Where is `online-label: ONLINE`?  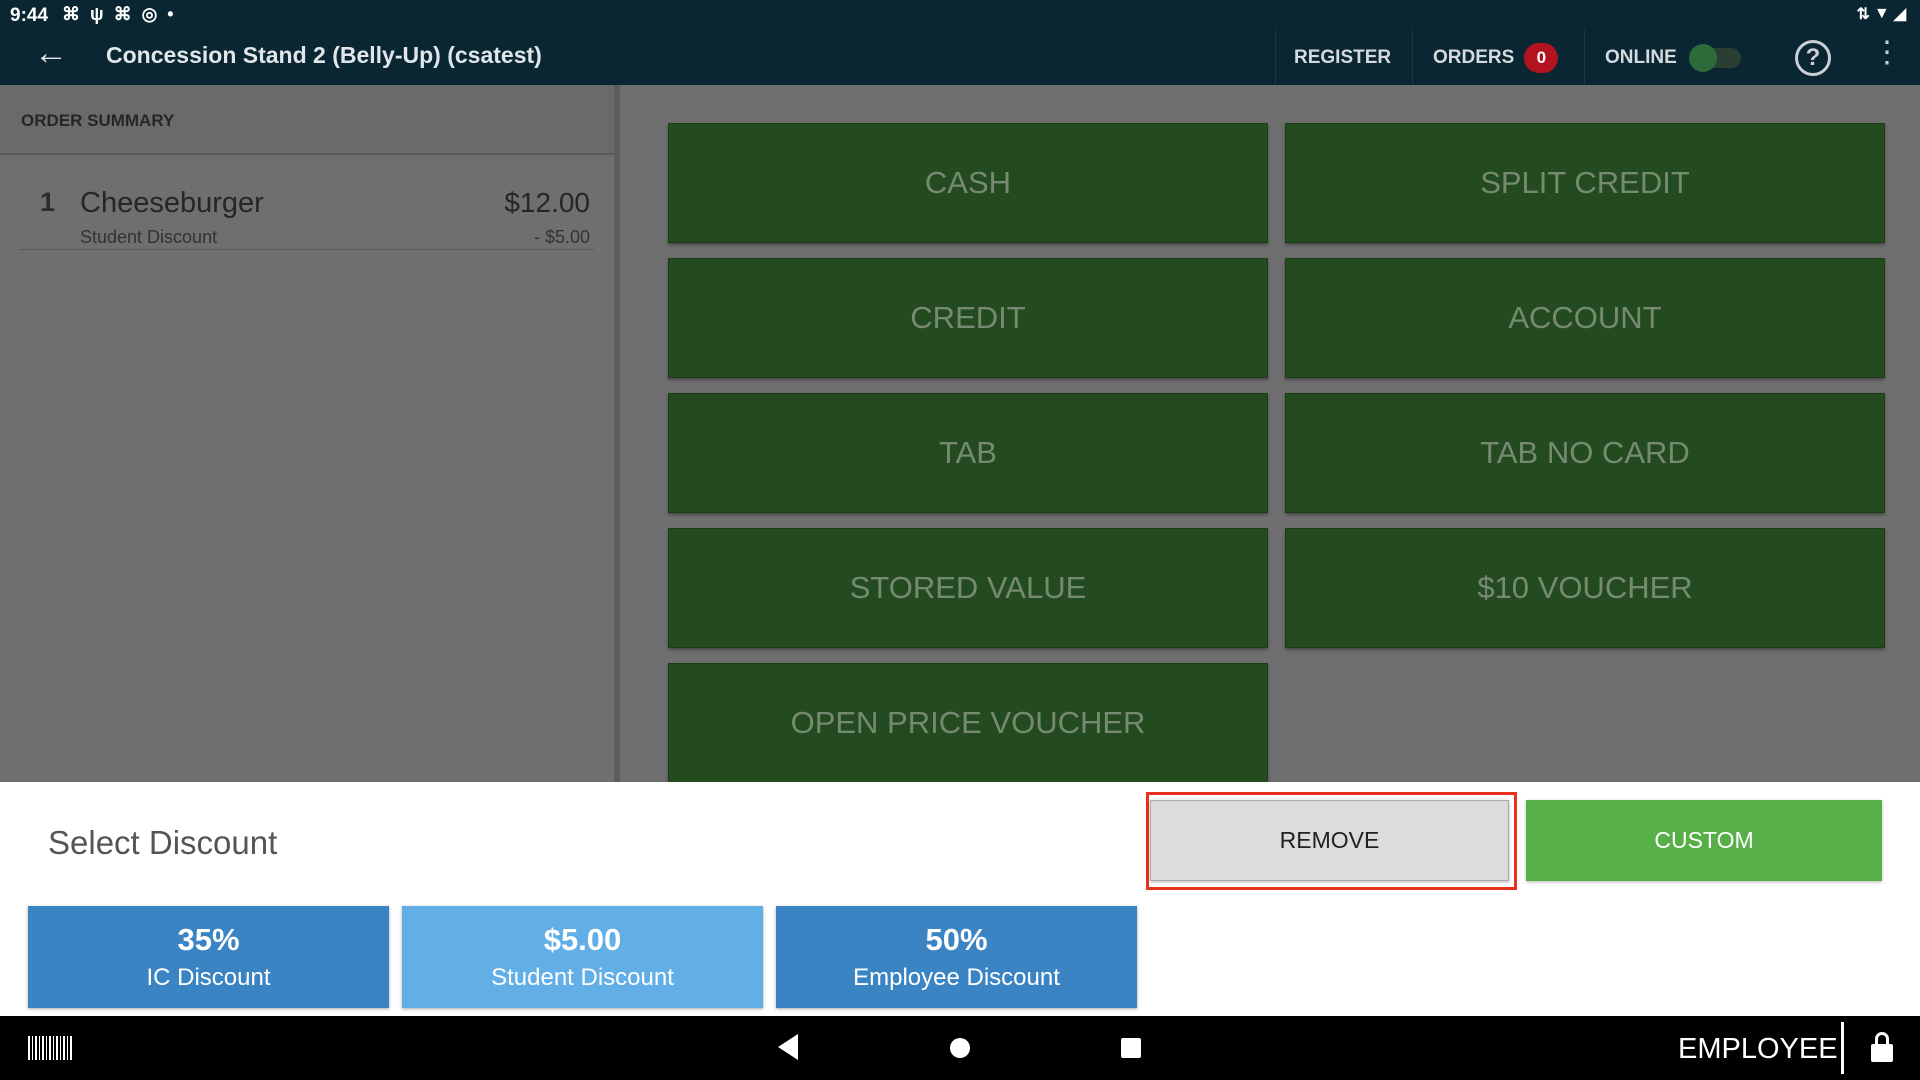 online-label: ONLINE is located at coordinates (1641, 57).